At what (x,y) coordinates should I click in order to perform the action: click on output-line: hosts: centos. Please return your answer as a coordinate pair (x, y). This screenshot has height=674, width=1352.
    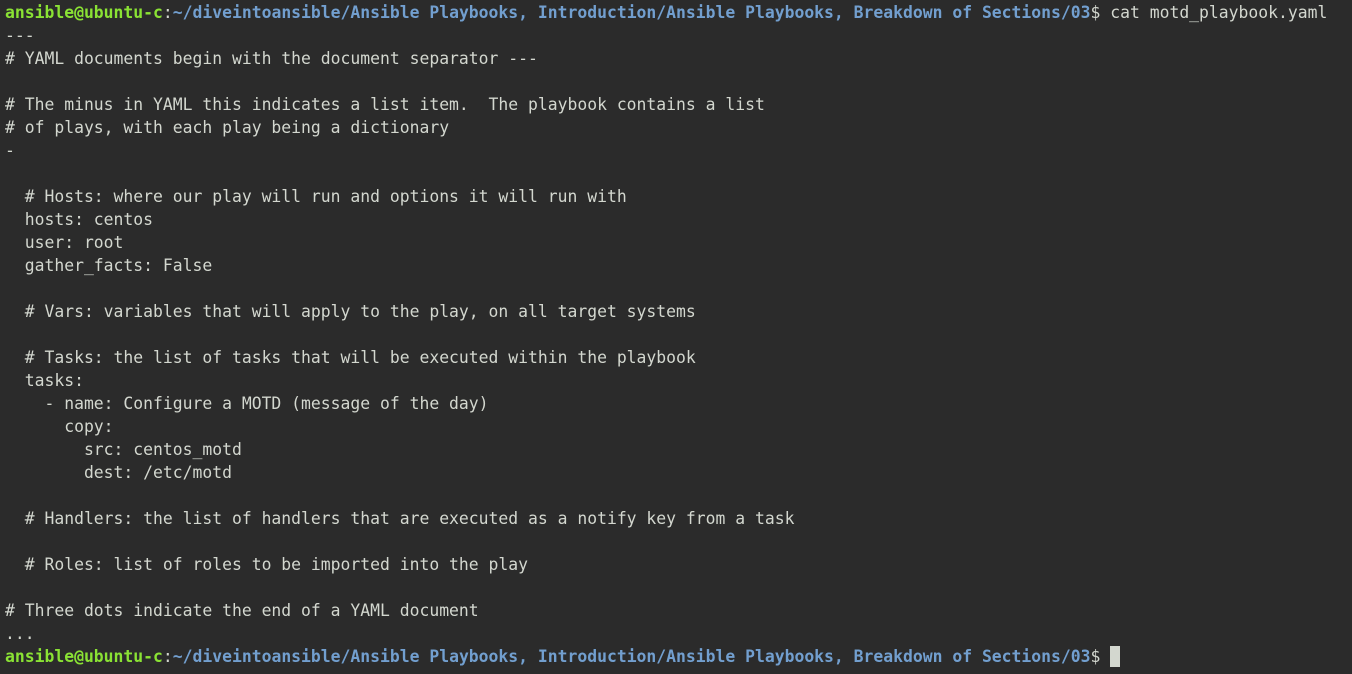
    Looking at the image, I should click on (79, 219).